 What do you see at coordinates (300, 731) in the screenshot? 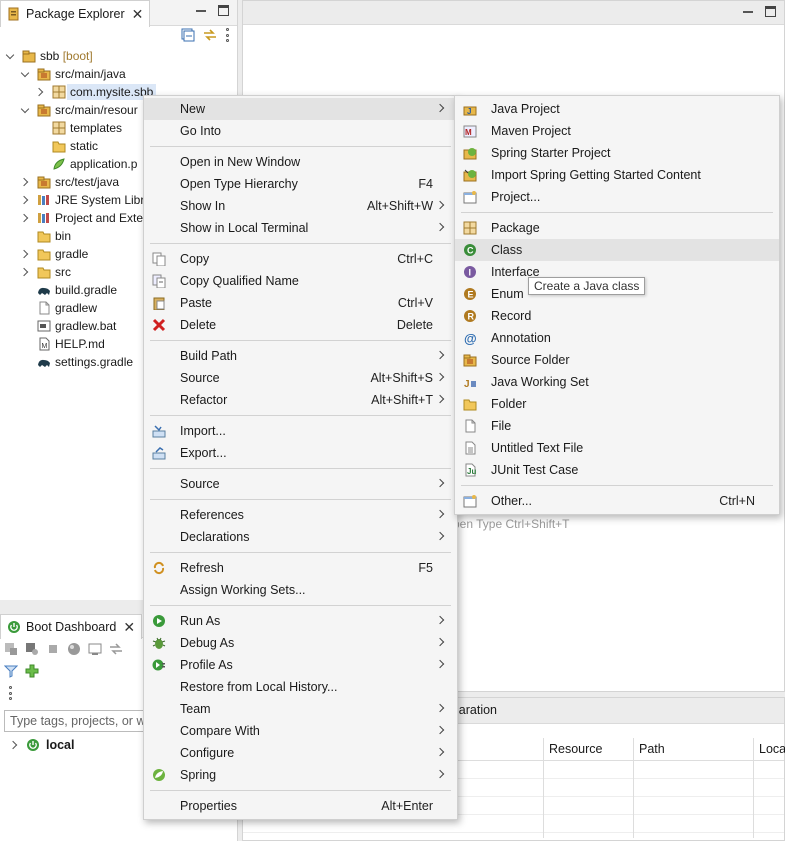
I see `menu-item-compare-with: Compare With` at bounding box center [300, 731].